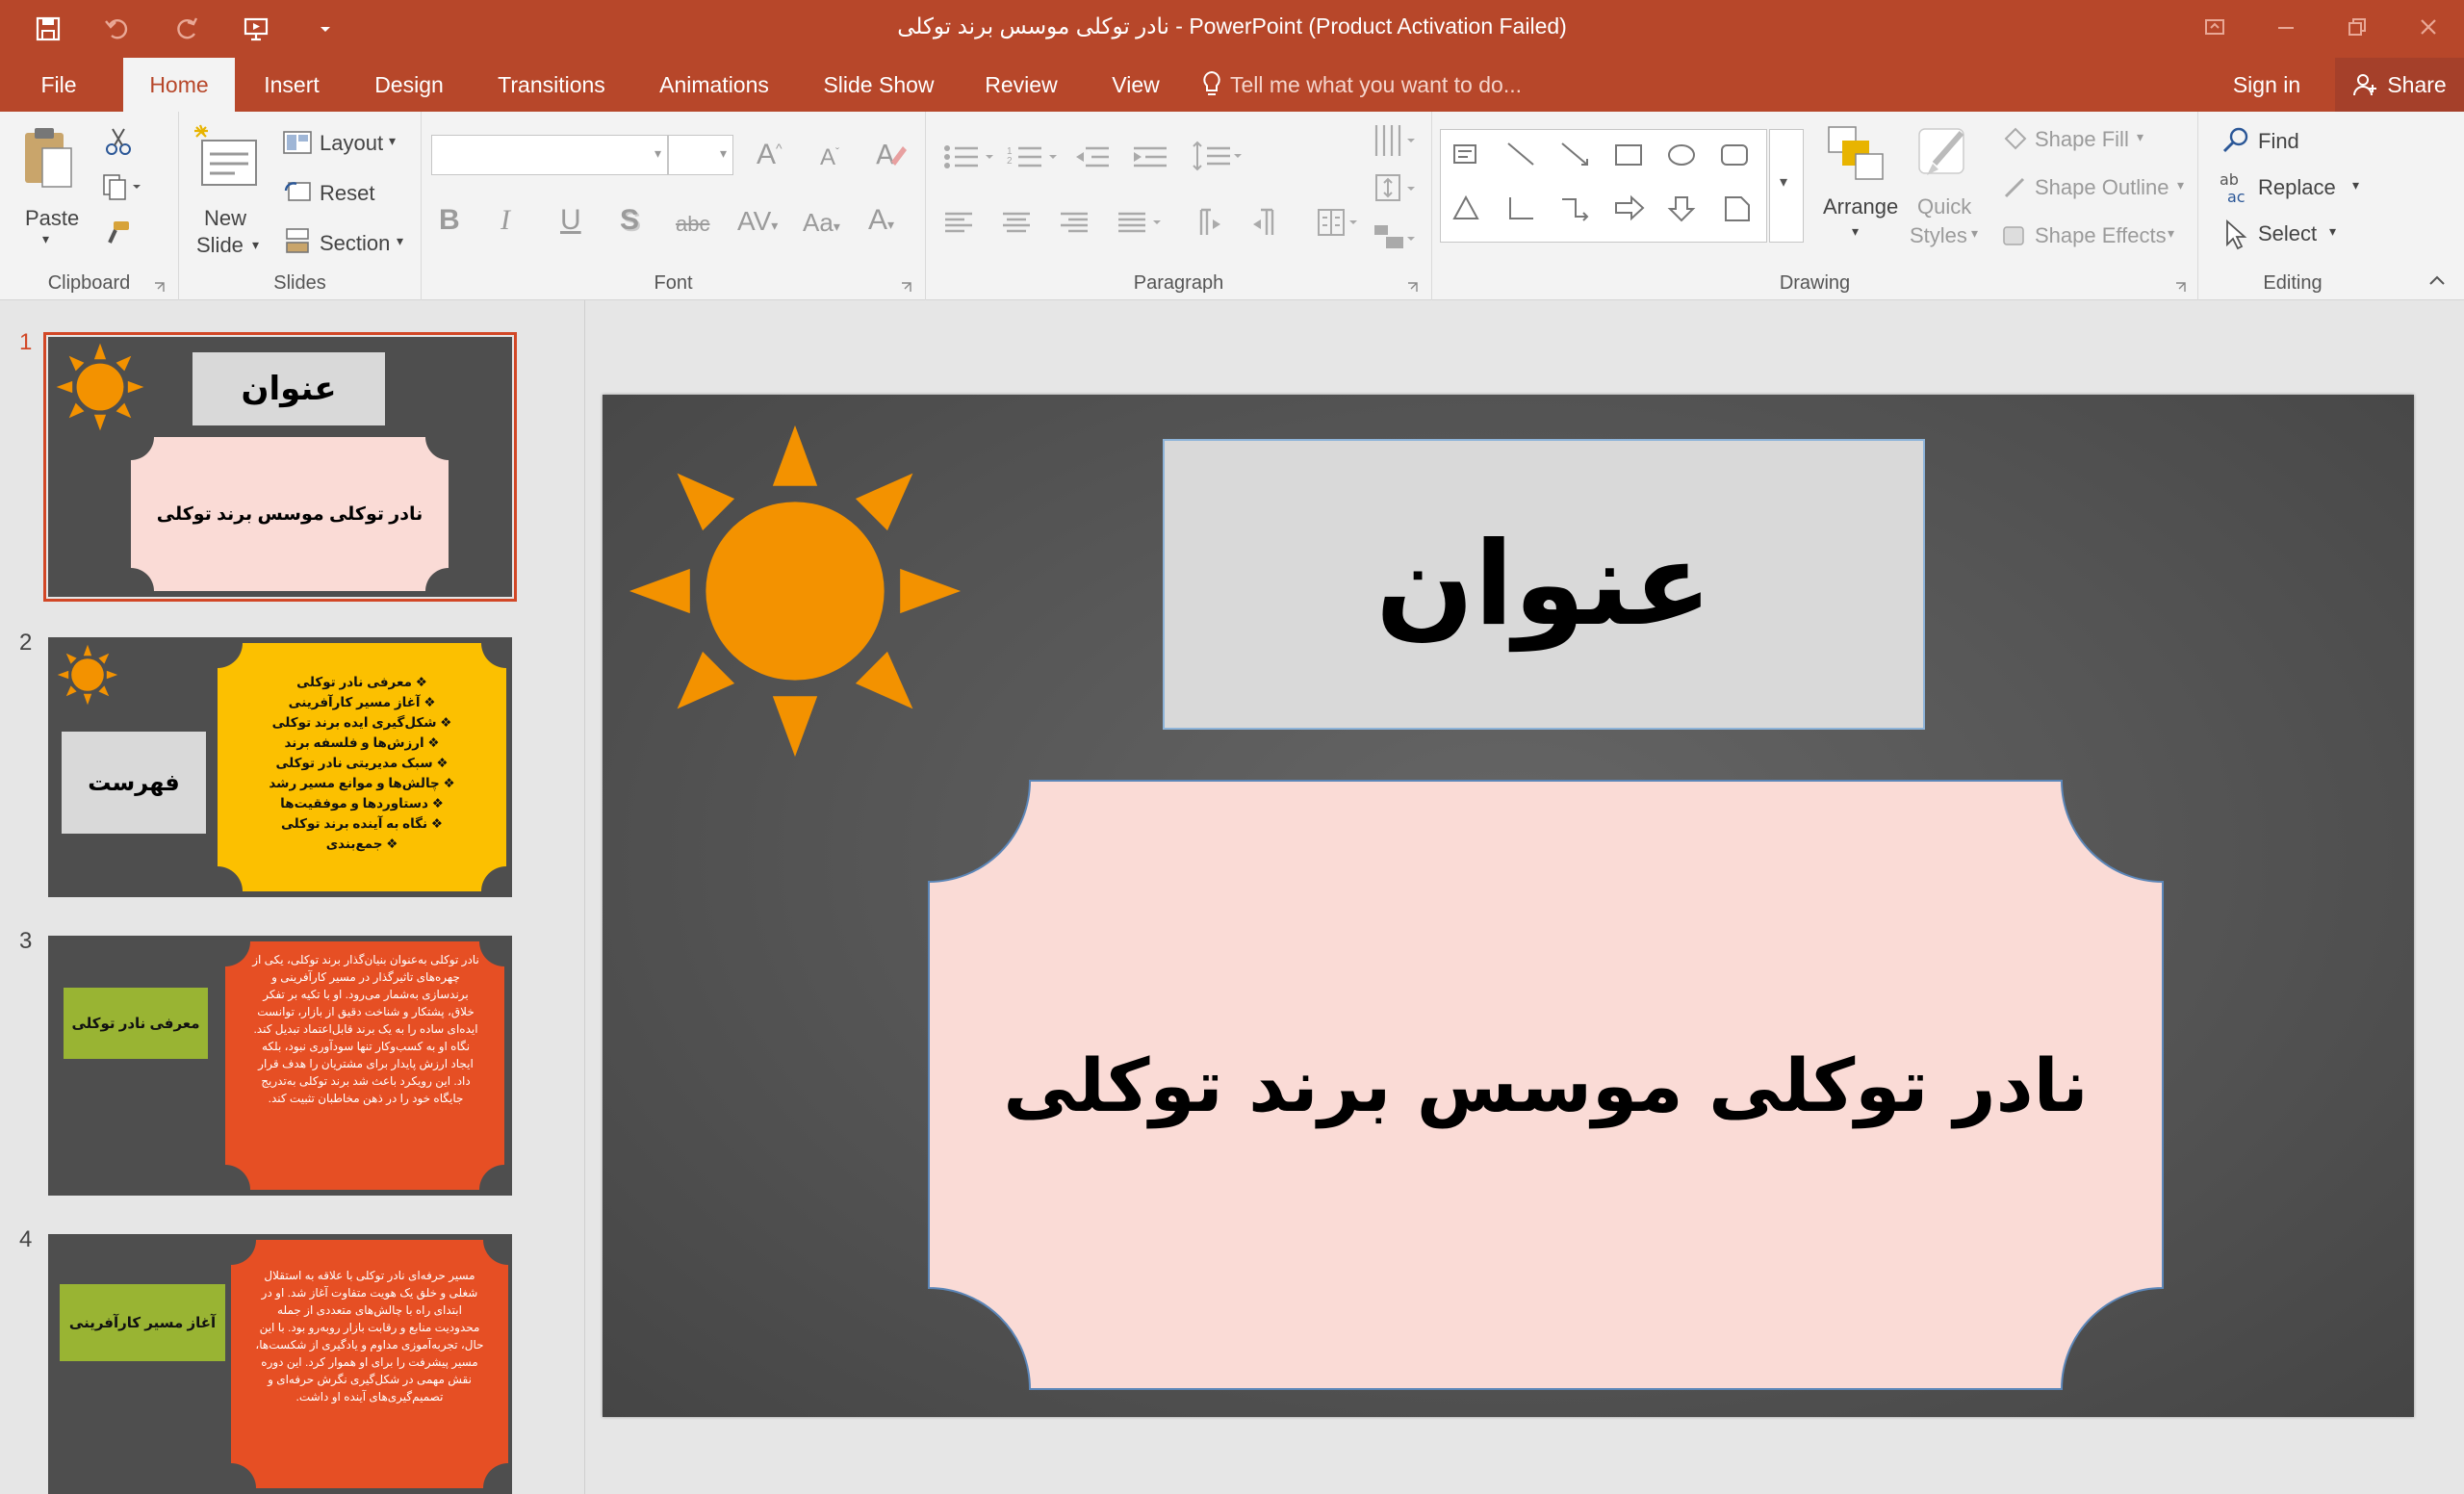  What do you see at coordinates (351, 144) in the screenshot?
I see `layout-button: Layout` at bounding box center [351, 144].